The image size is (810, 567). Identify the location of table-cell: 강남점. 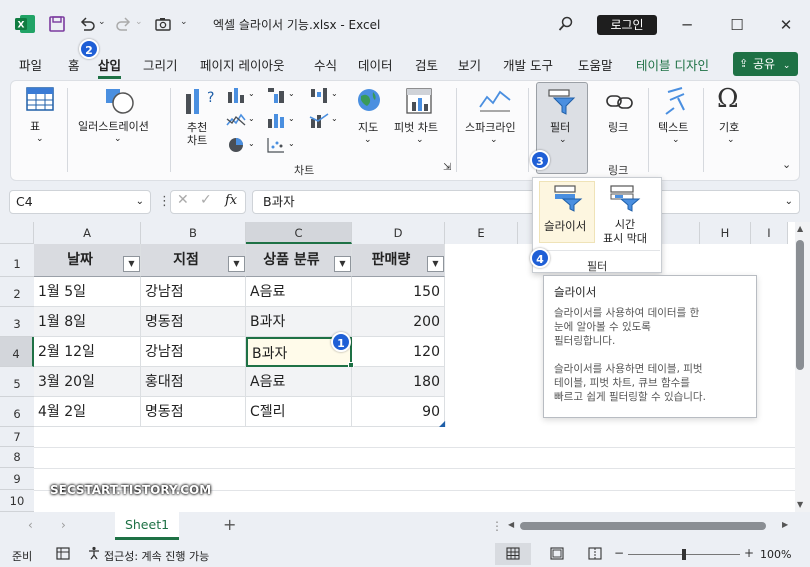
(193, 352).